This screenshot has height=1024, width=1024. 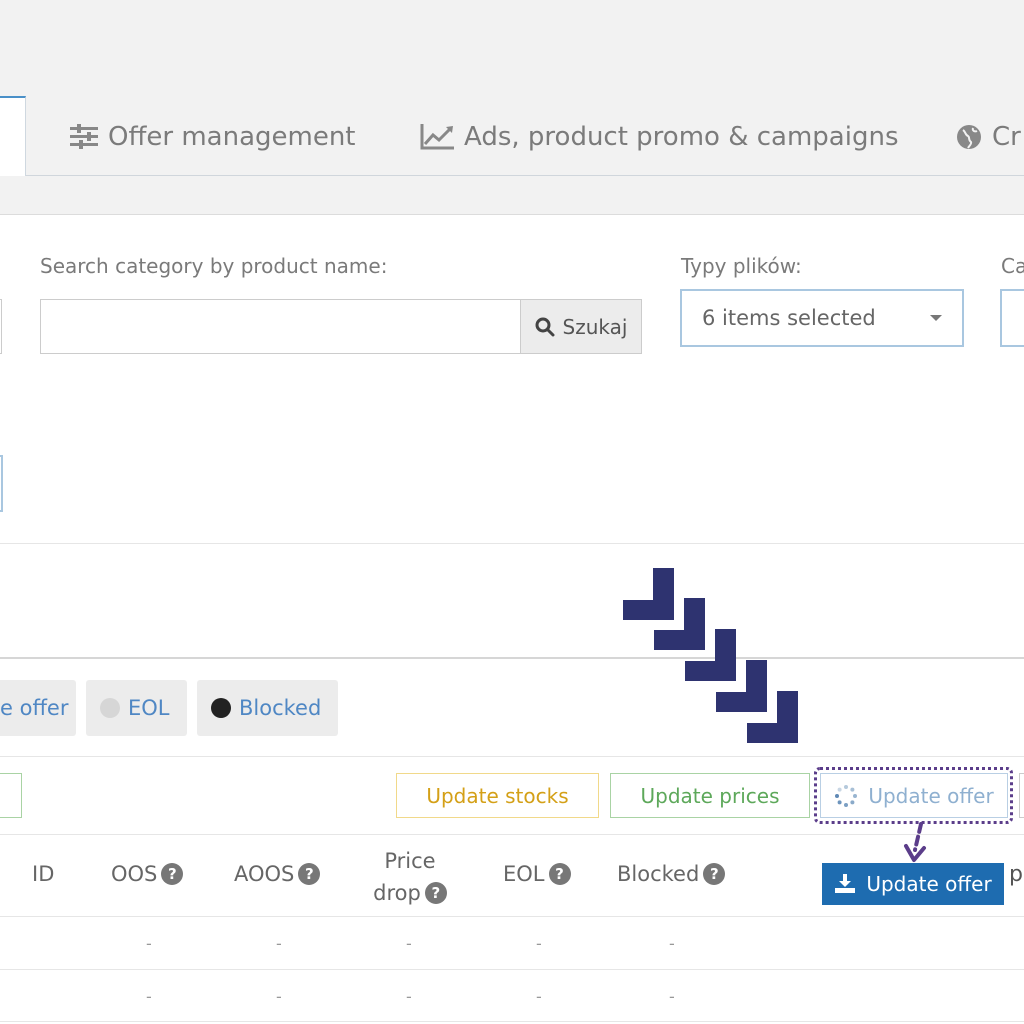 What do you see at coordinates (710, 655) in the screenshot?
I see `stepped-arrow-icon` at bounding box center [710, 655].